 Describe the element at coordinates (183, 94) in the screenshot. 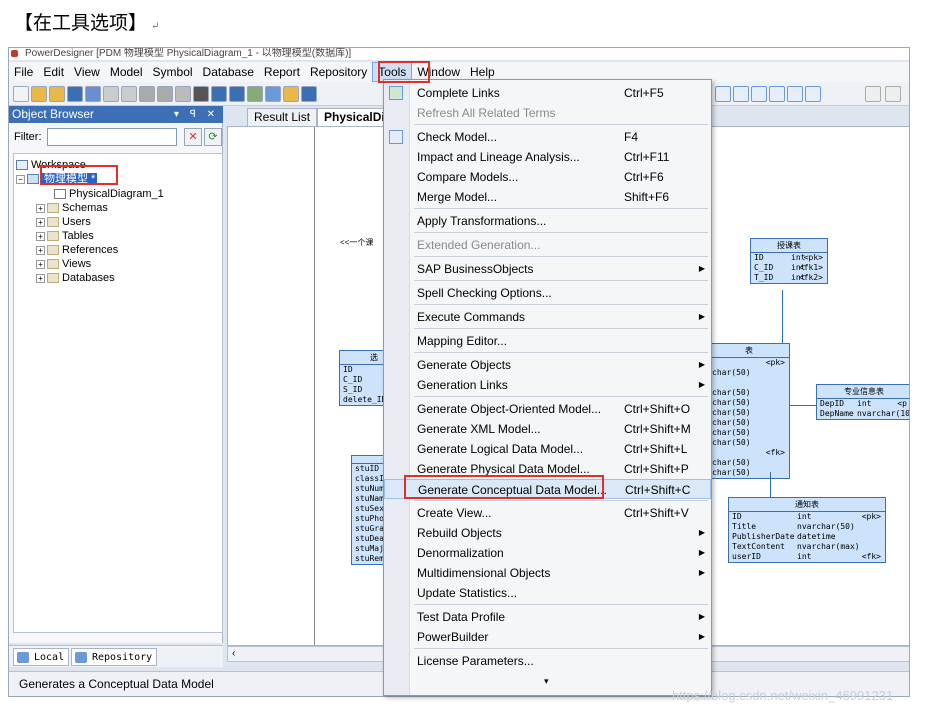

I see `paste-icon` at that location.